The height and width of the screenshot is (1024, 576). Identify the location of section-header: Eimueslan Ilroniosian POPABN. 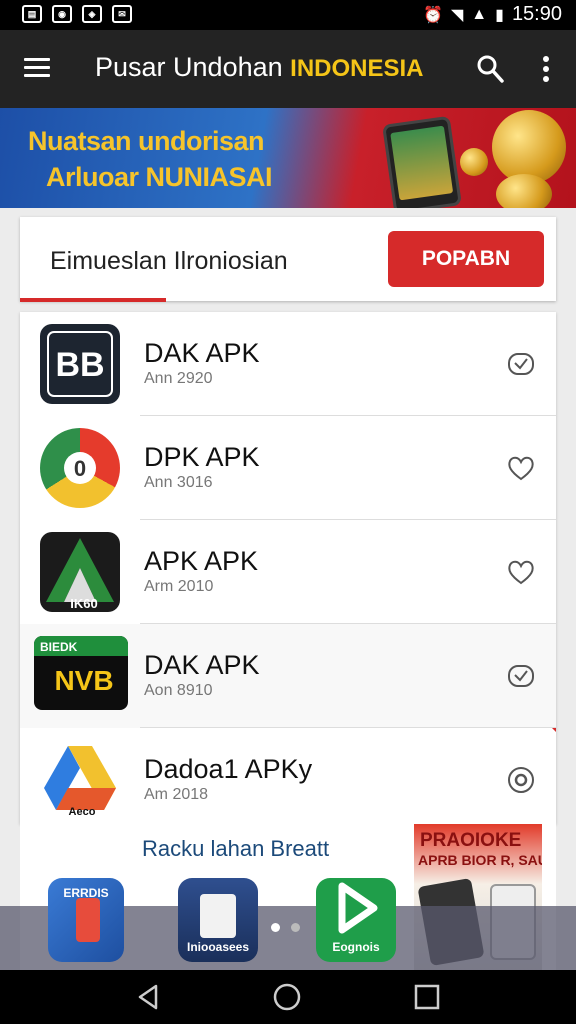
(288, 259).